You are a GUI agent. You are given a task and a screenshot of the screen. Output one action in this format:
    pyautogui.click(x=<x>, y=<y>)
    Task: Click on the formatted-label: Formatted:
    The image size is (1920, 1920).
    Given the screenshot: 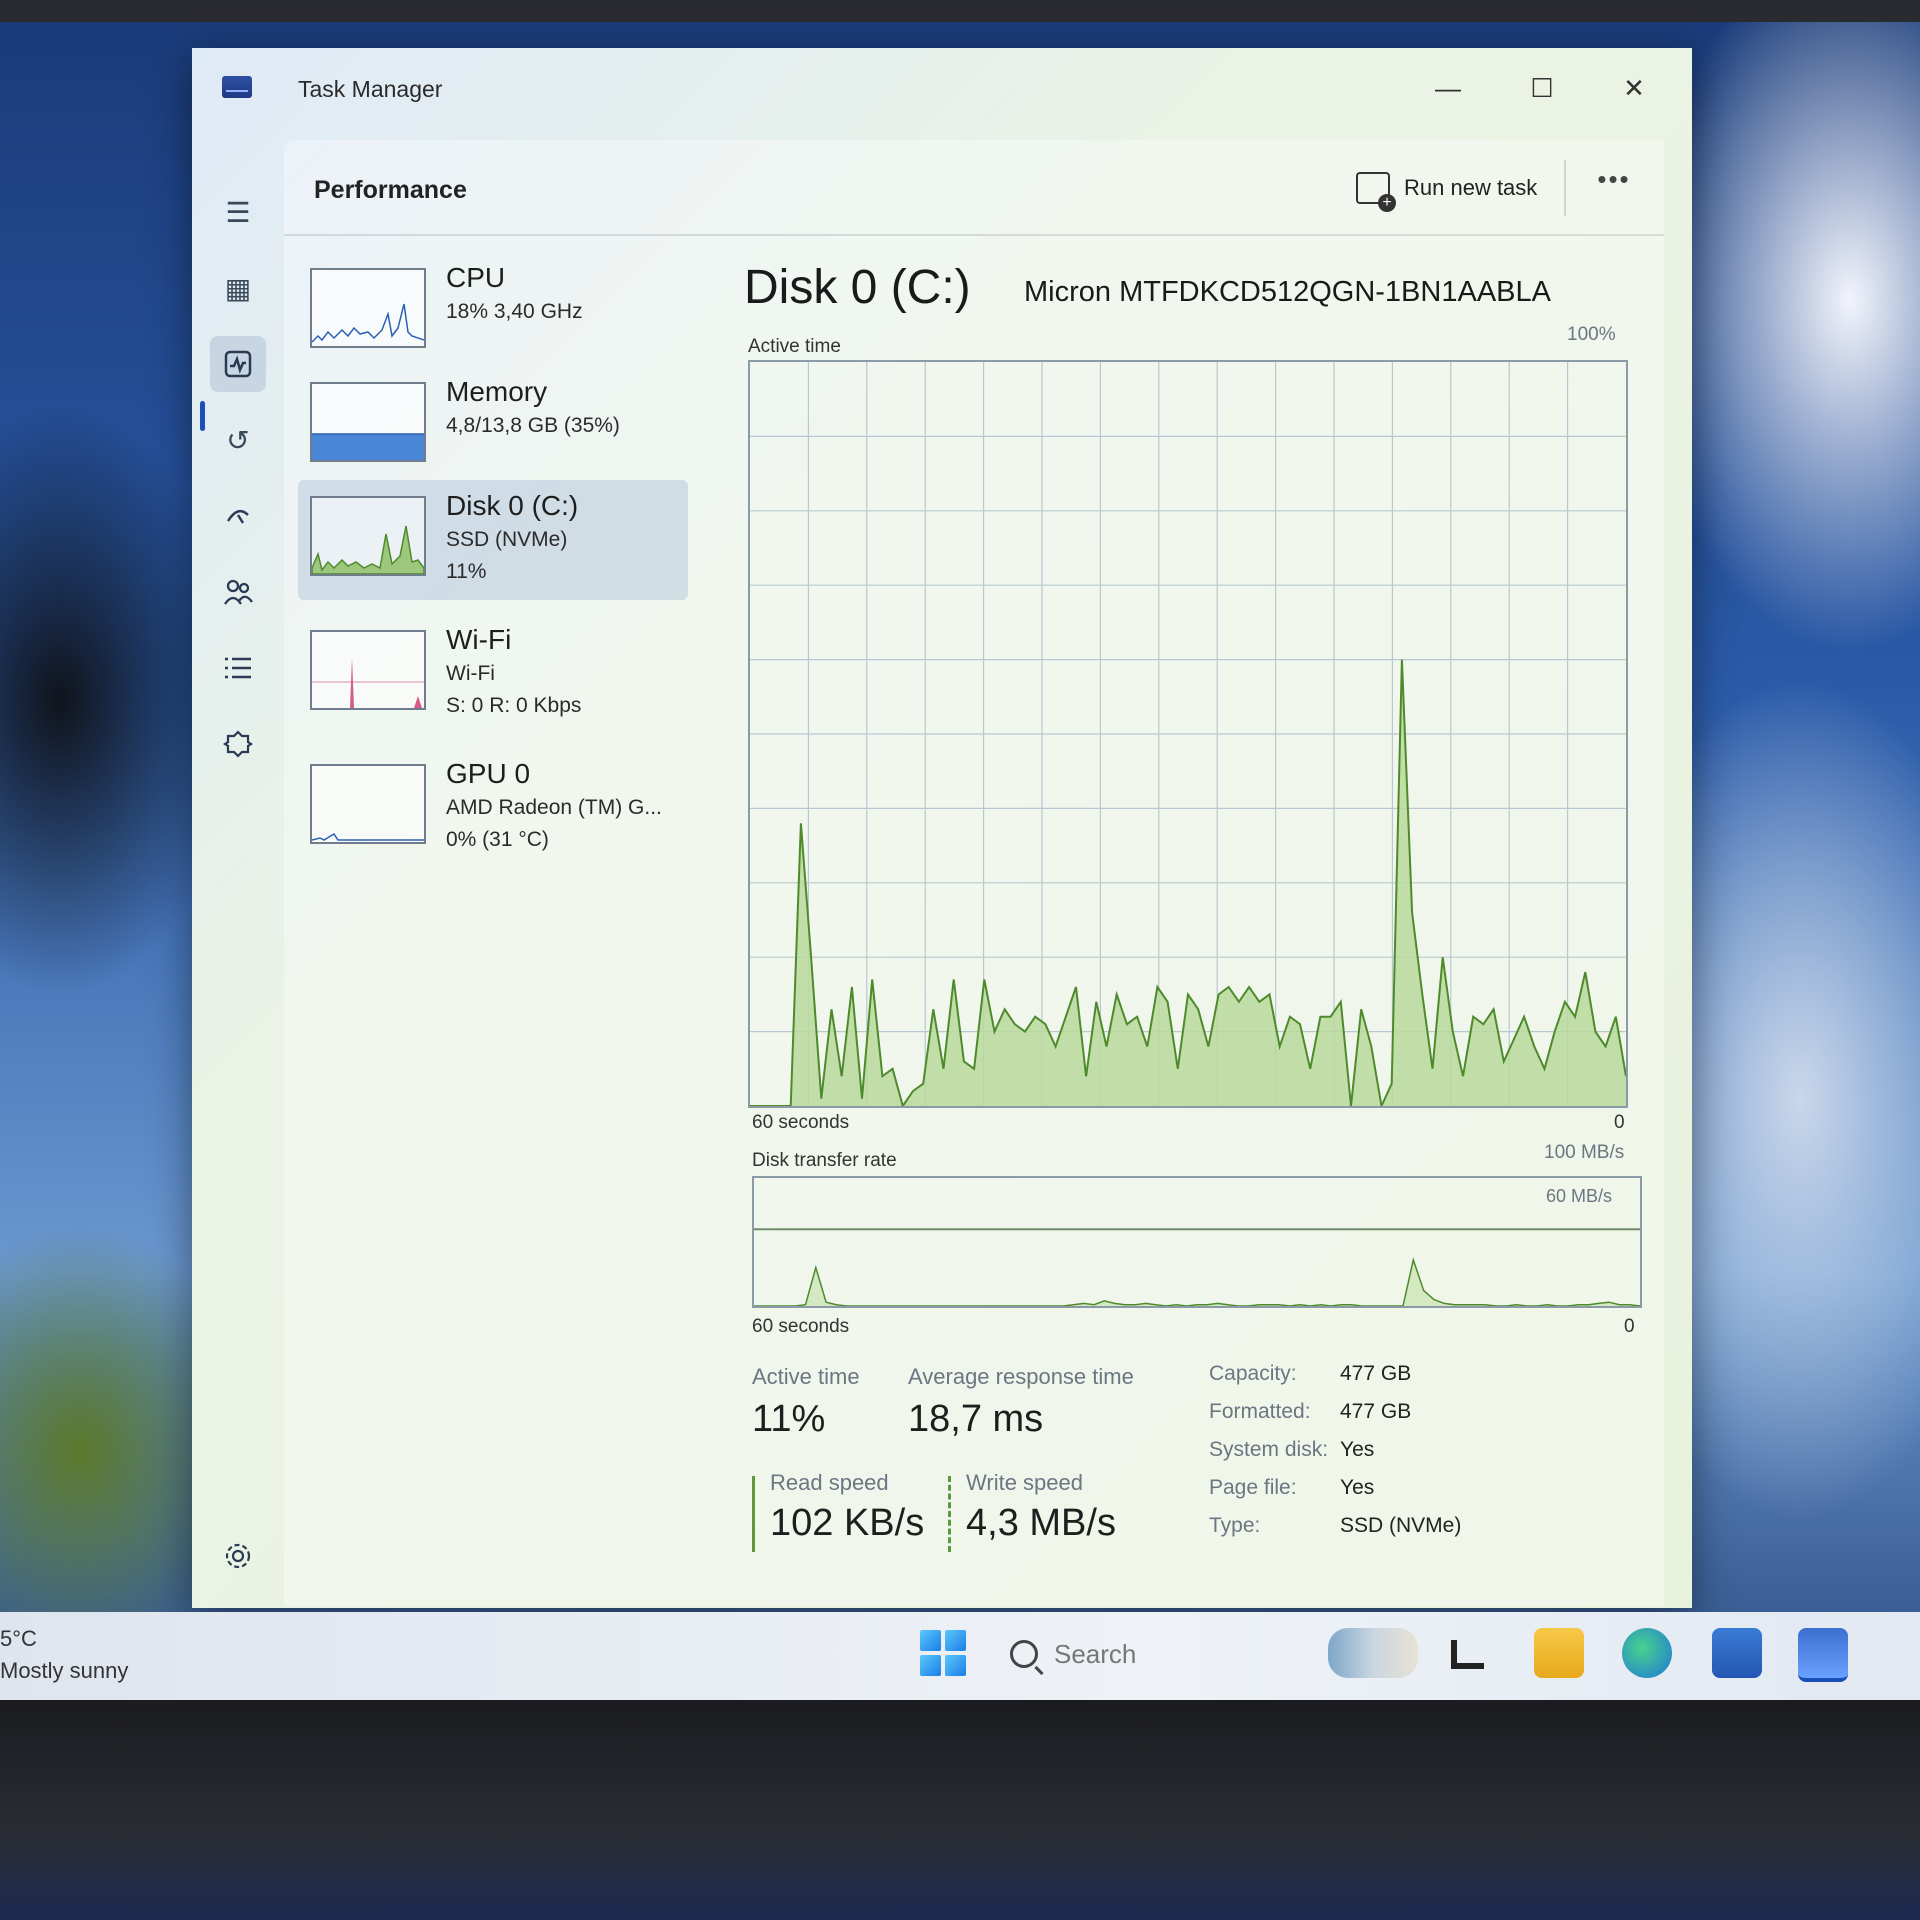 What is the action you would take?
    pyautogui.click(x=1260, y=1411)
    